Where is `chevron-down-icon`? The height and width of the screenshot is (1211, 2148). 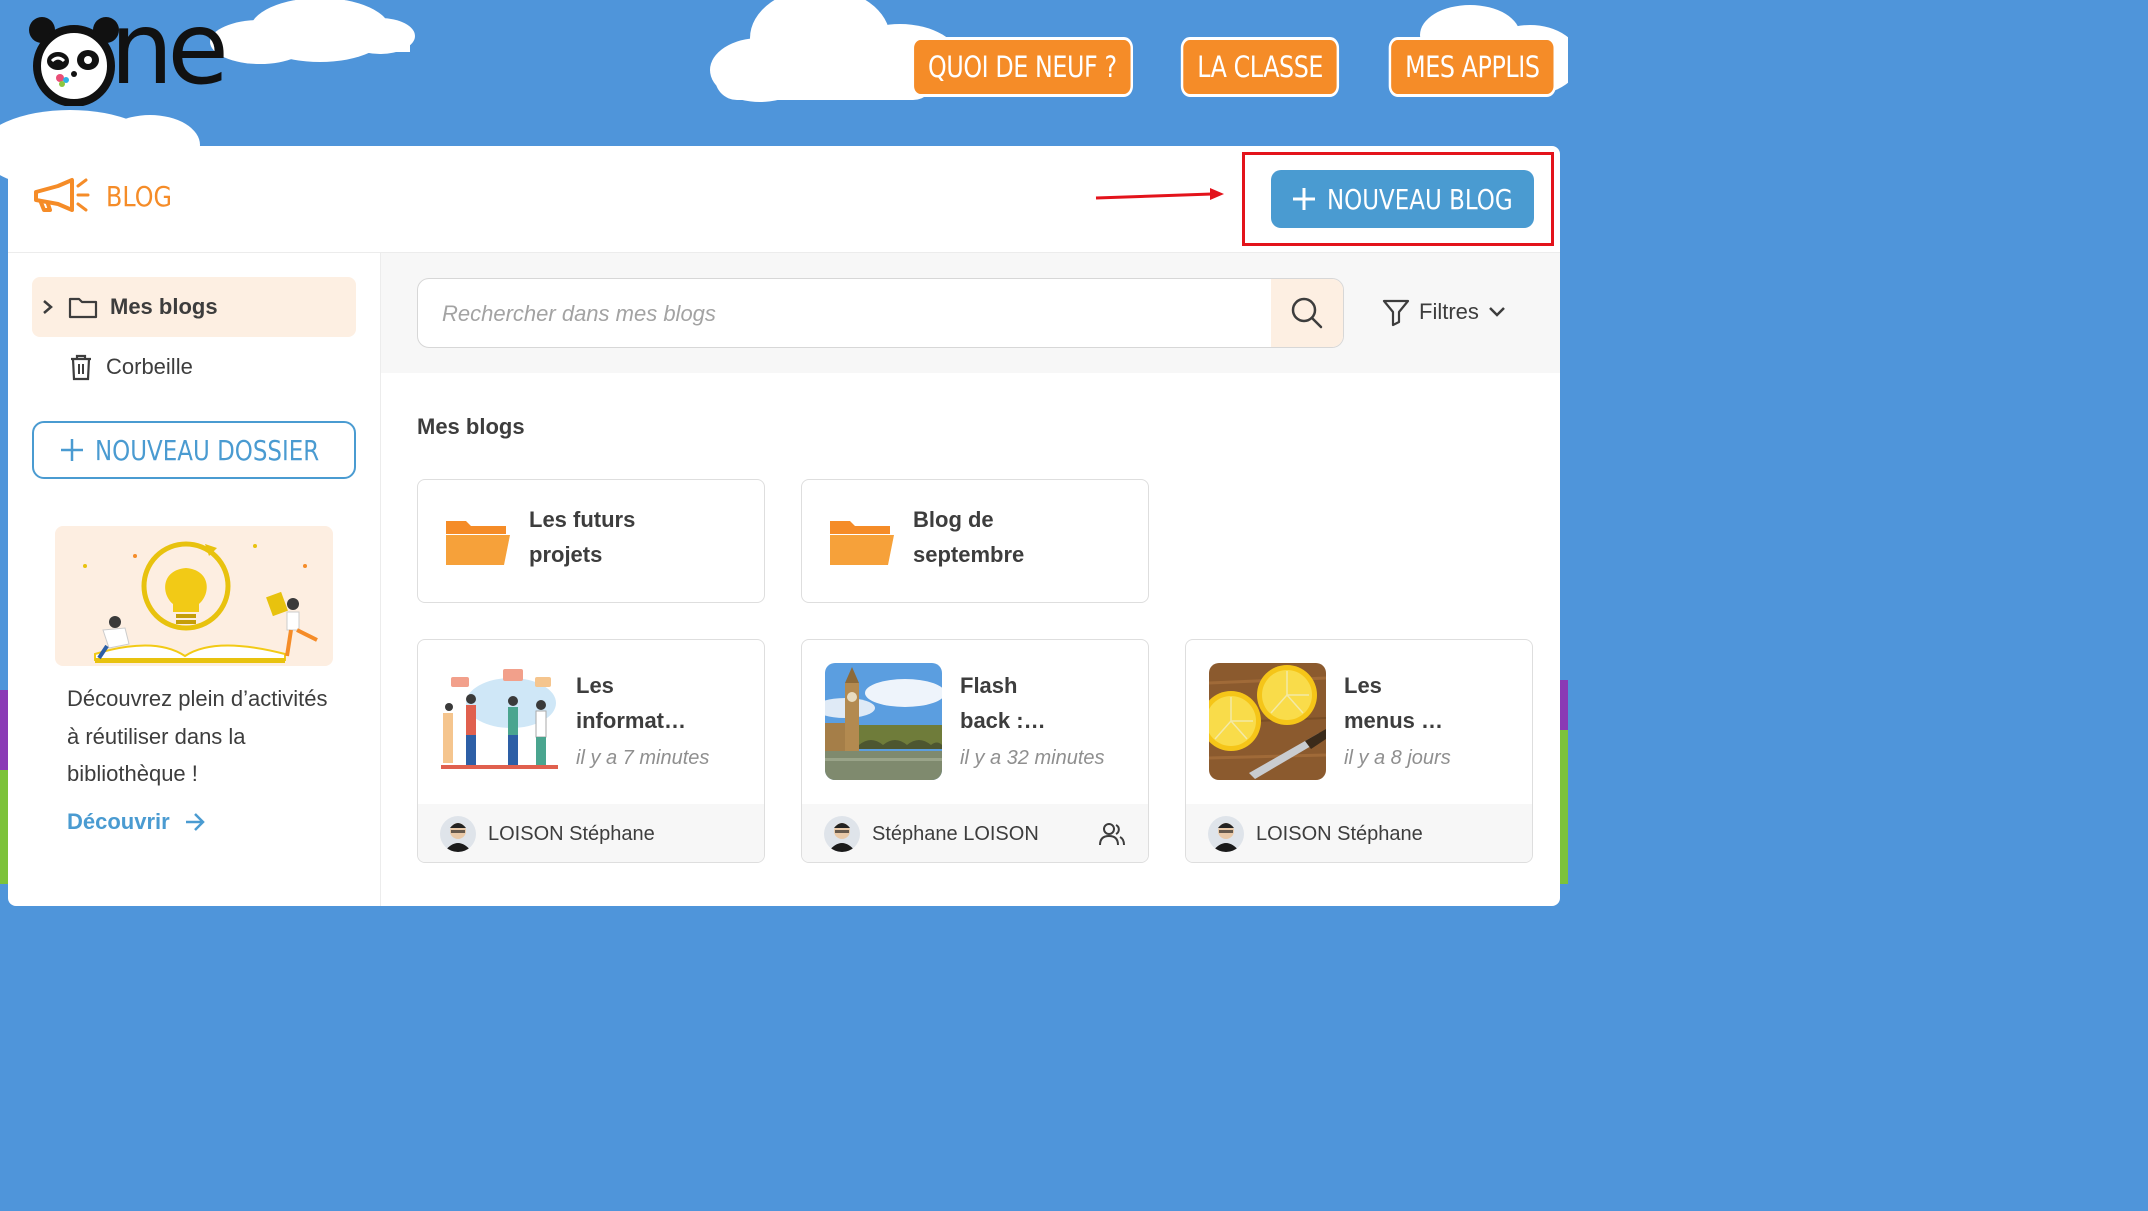 chevron-down-icon is located at coordinates (1497, 312).